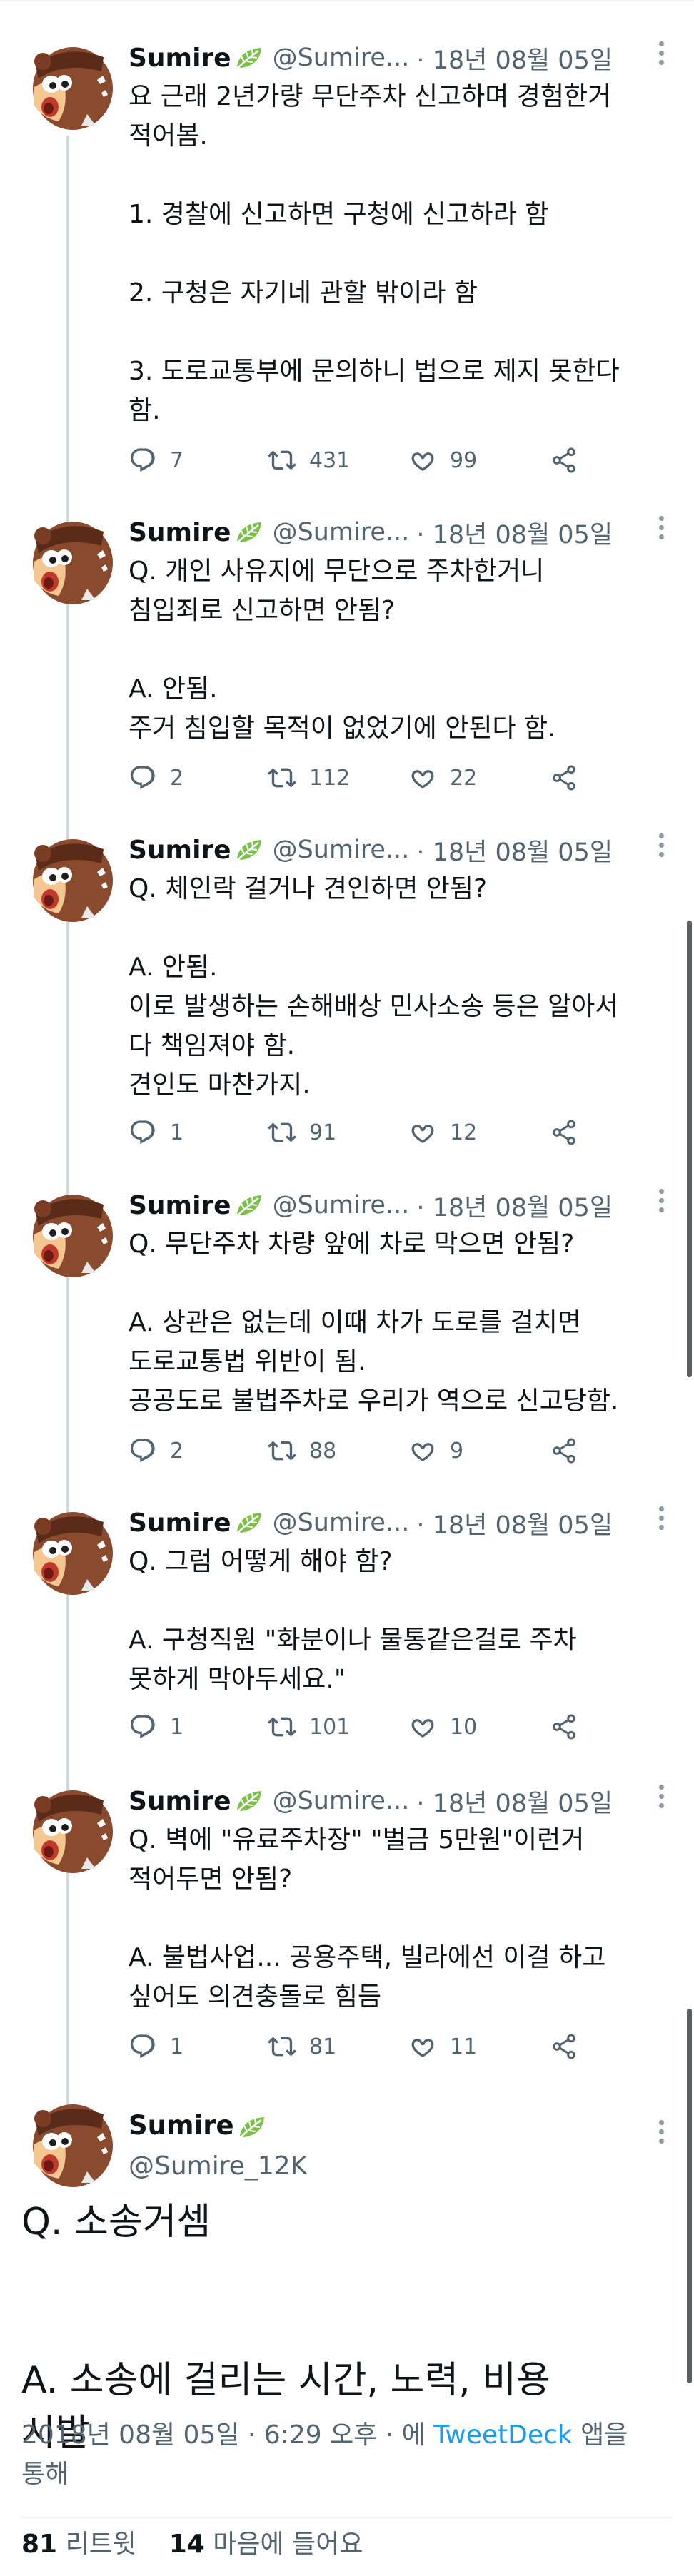 Image resolution: width=694 pixels, height=2576 pixels. I want to click on timestamp-text: 2018년 08월 05일 · 6:29 오후 · 에, so click(227, 2435).